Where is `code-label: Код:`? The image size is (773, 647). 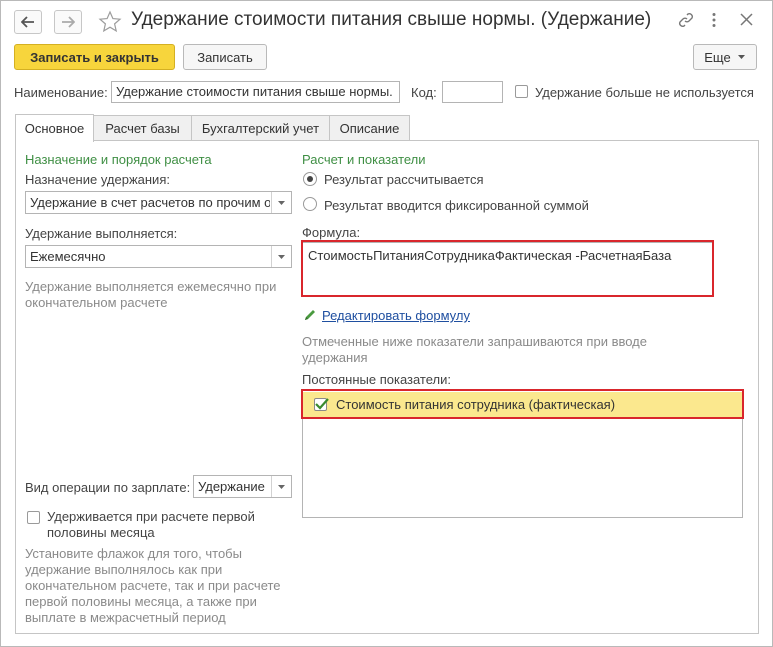 code-label: Код: is located at coordinates (424, 92).